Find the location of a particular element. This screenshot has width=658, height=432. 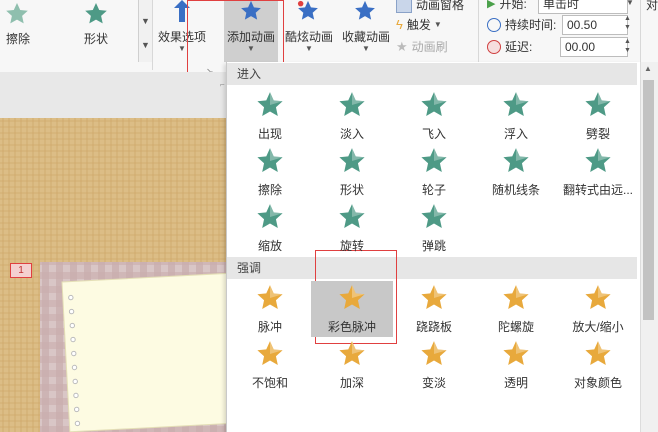

animation-option-desaturate: 不饱和 is located at coordinates (270, 365).